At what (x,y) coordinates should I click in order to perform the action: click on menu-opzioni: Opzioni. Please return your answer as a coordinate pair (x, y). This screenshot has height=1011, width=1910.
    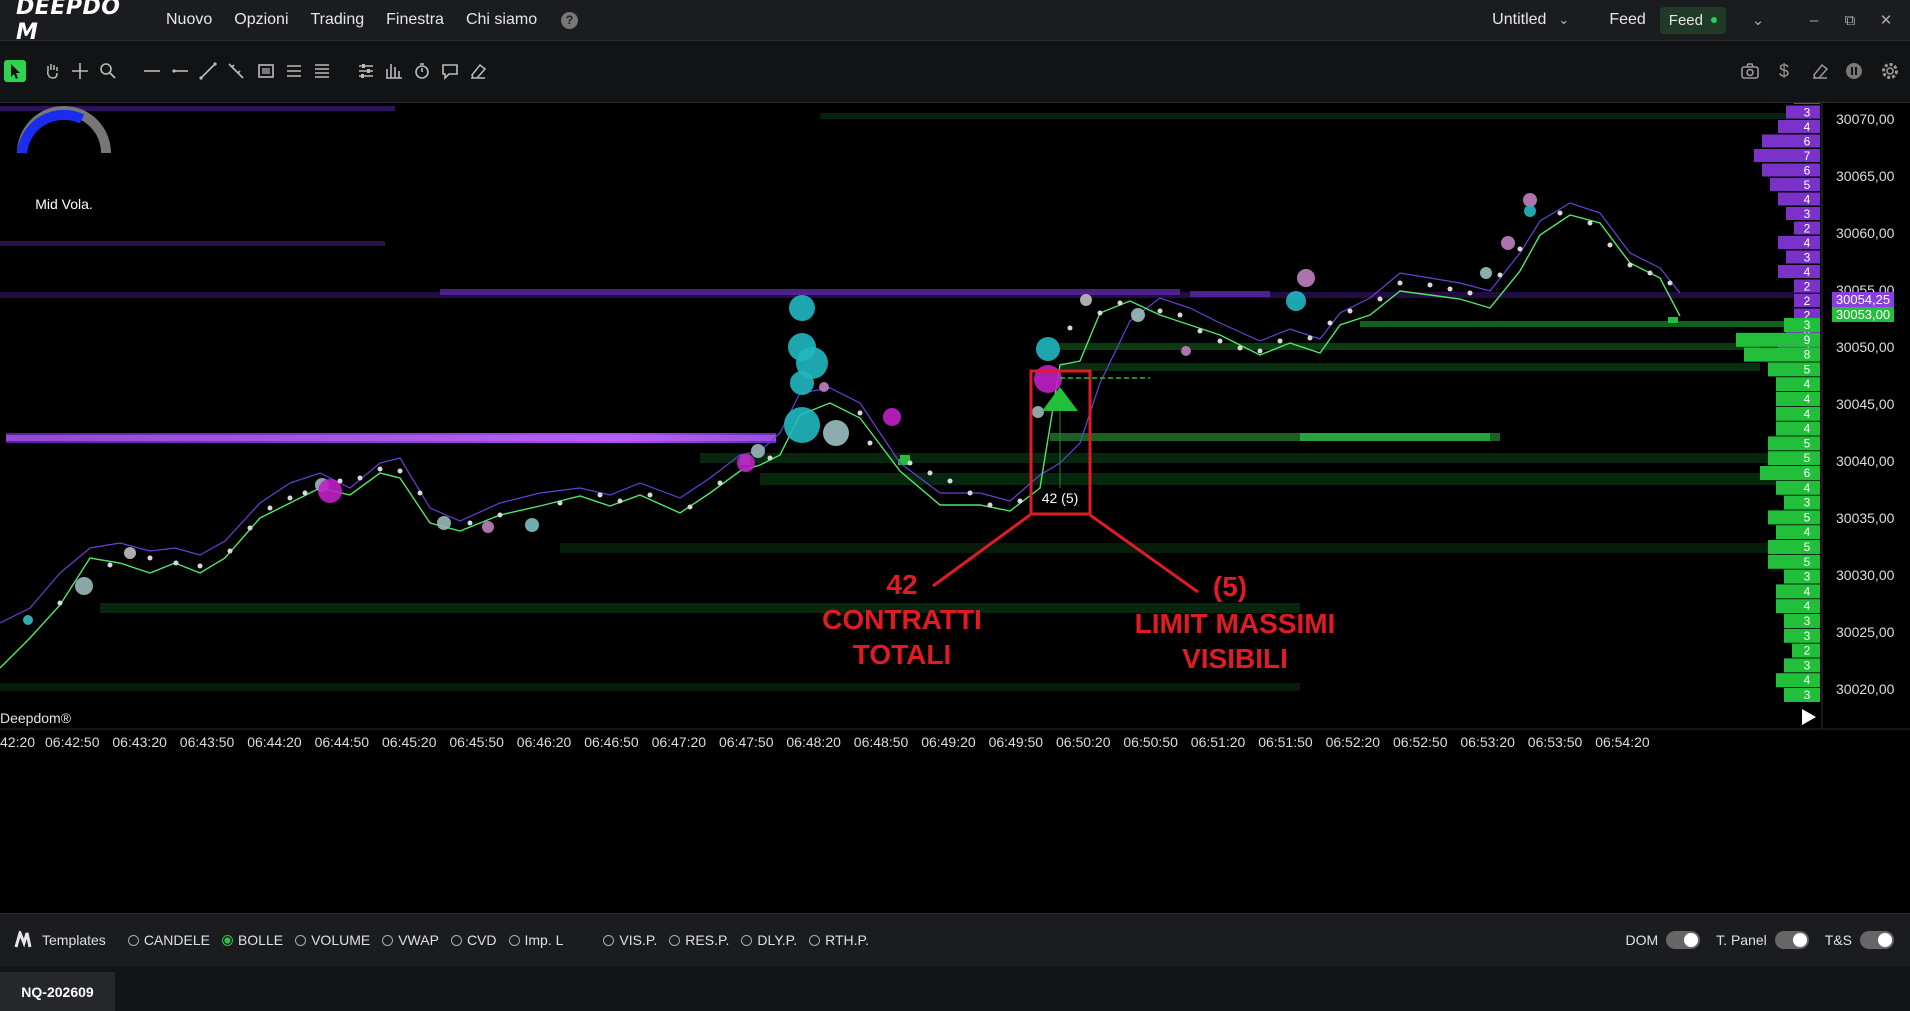
    Looking at the image, I should click on (261, 20).